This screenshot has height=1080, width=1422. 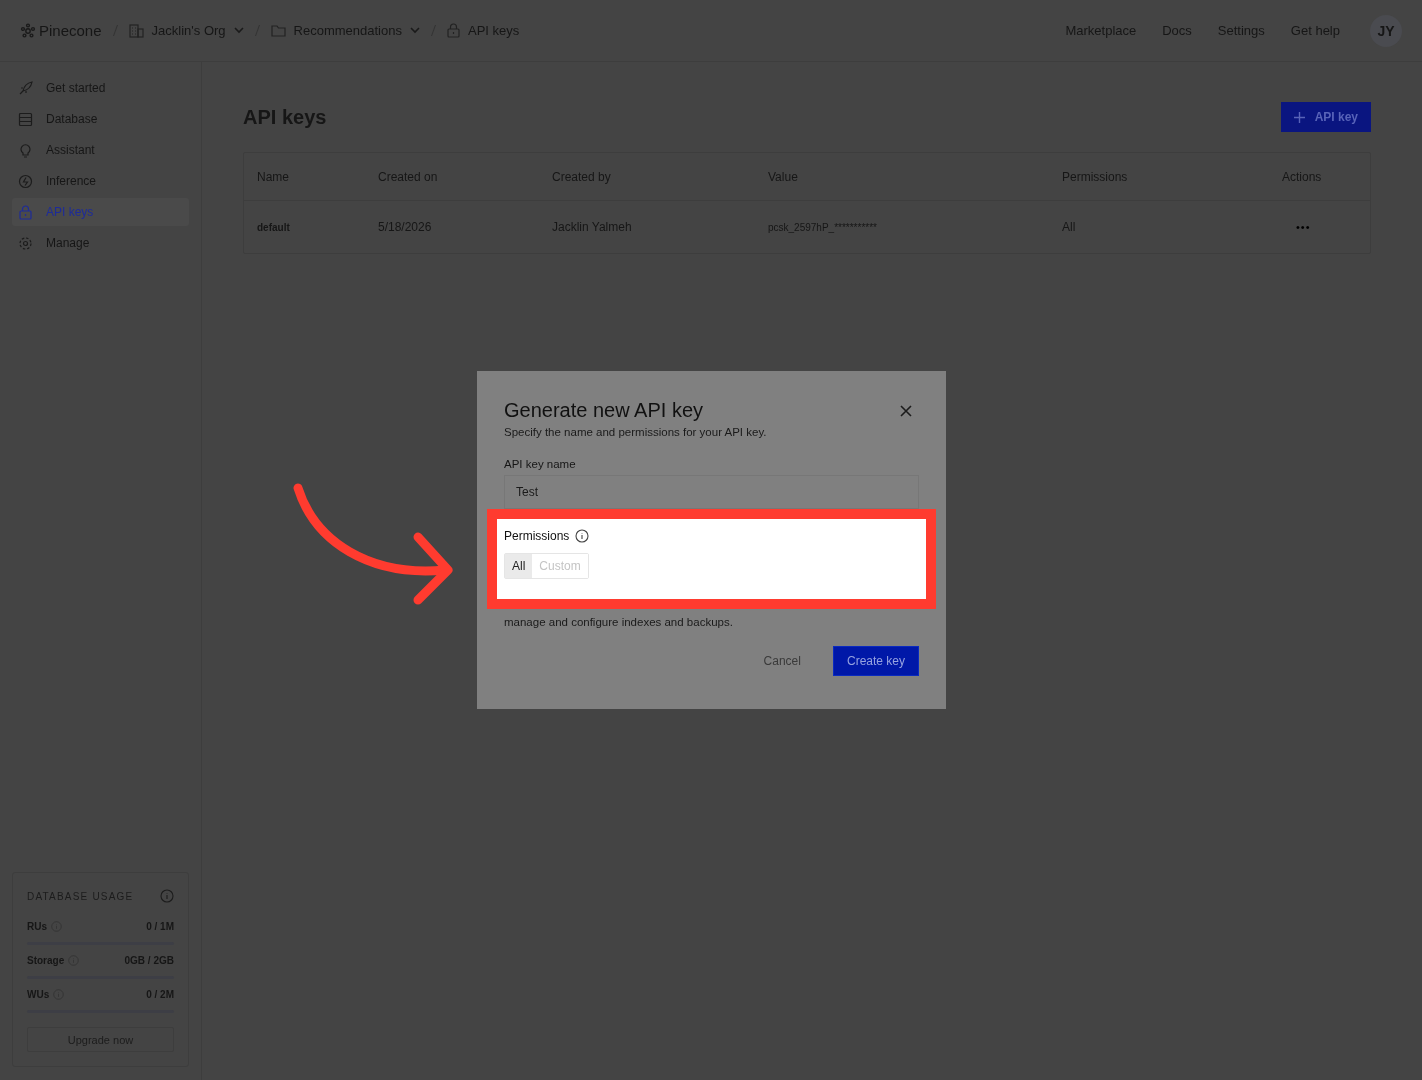 What do you see at coordinates (582, 536) in the screenshot?
I see `info-icon` at bounding box center [582, 536].